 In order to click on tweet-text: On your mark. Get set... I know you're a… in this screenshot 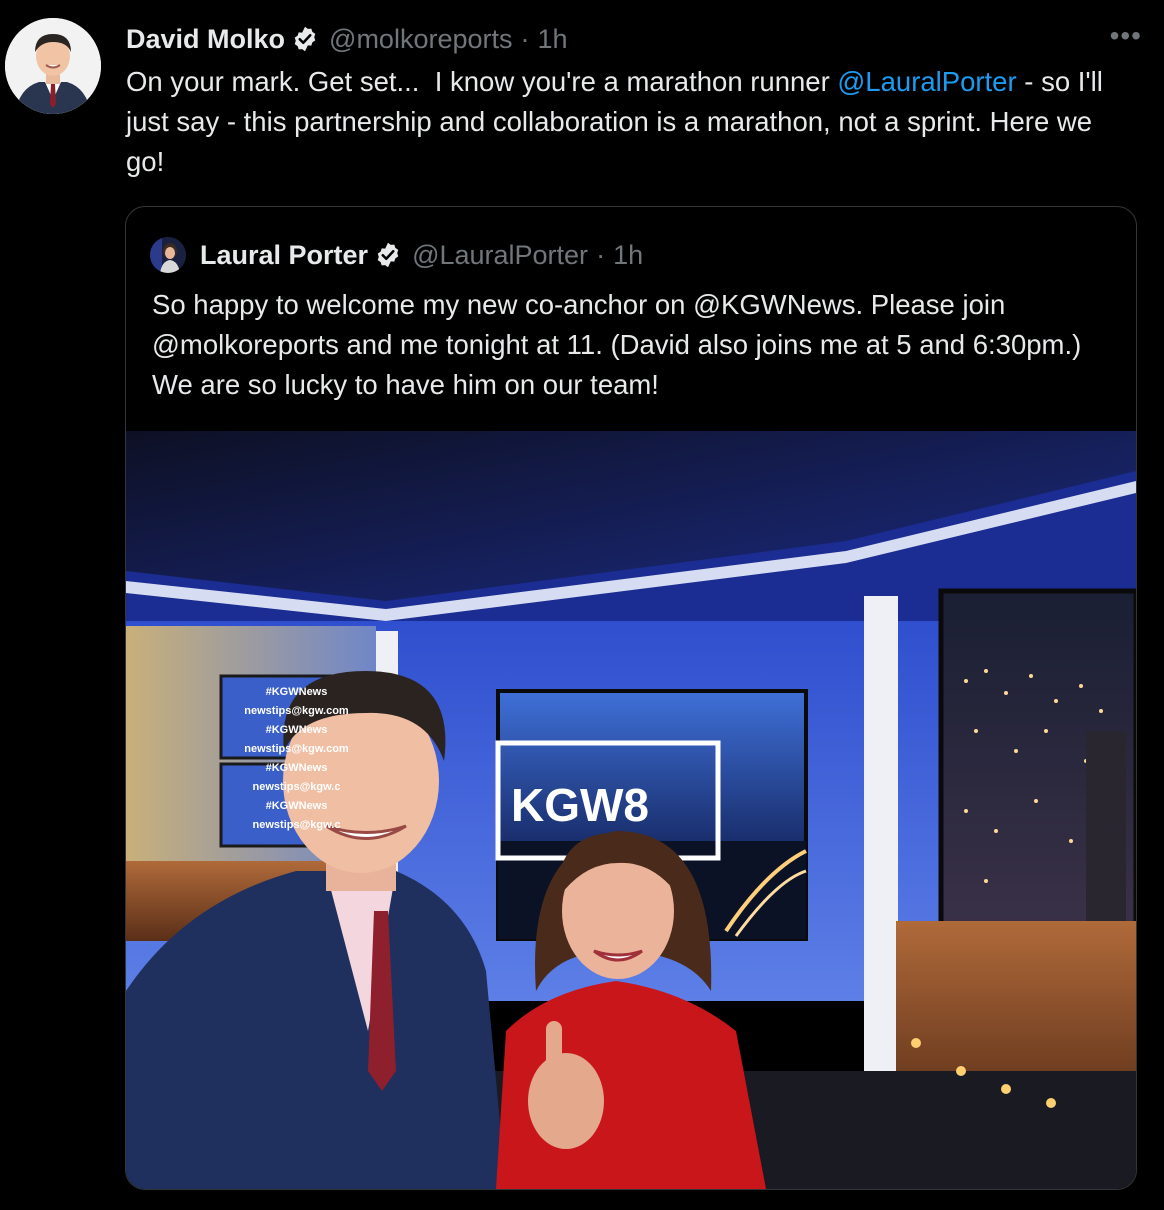, I will do `click(631, 122)`.